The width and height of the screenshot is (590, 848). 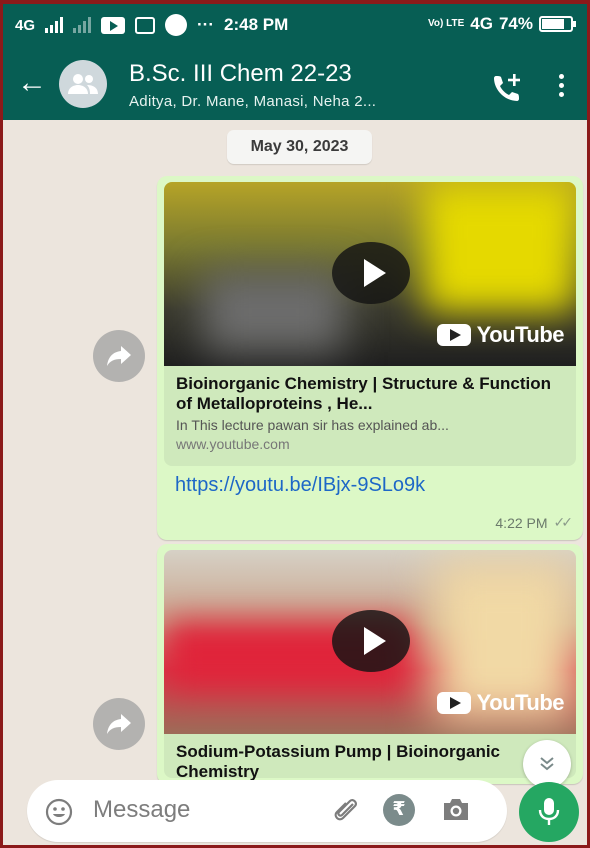 What do you see at coordinates (145, 25) in the screenshot?
I see `message-notification-icon` at bounding box center [145, 25].